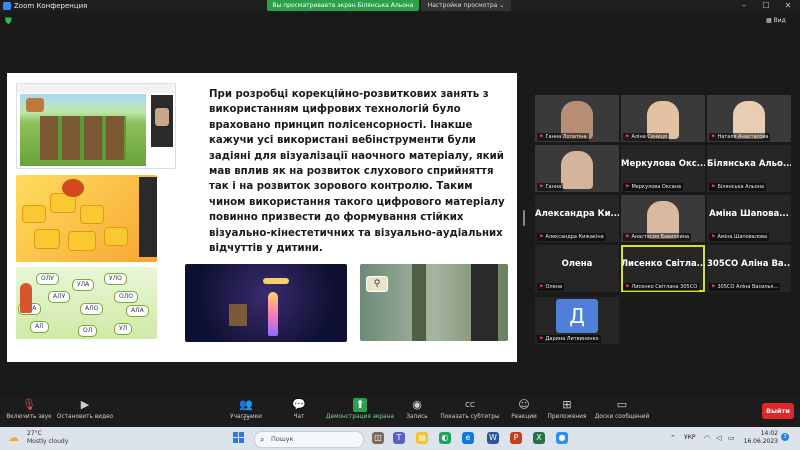 This screenshot has width=800, height=450. I want to click on syllable-bubble: АЛУ, so click(59, 297).